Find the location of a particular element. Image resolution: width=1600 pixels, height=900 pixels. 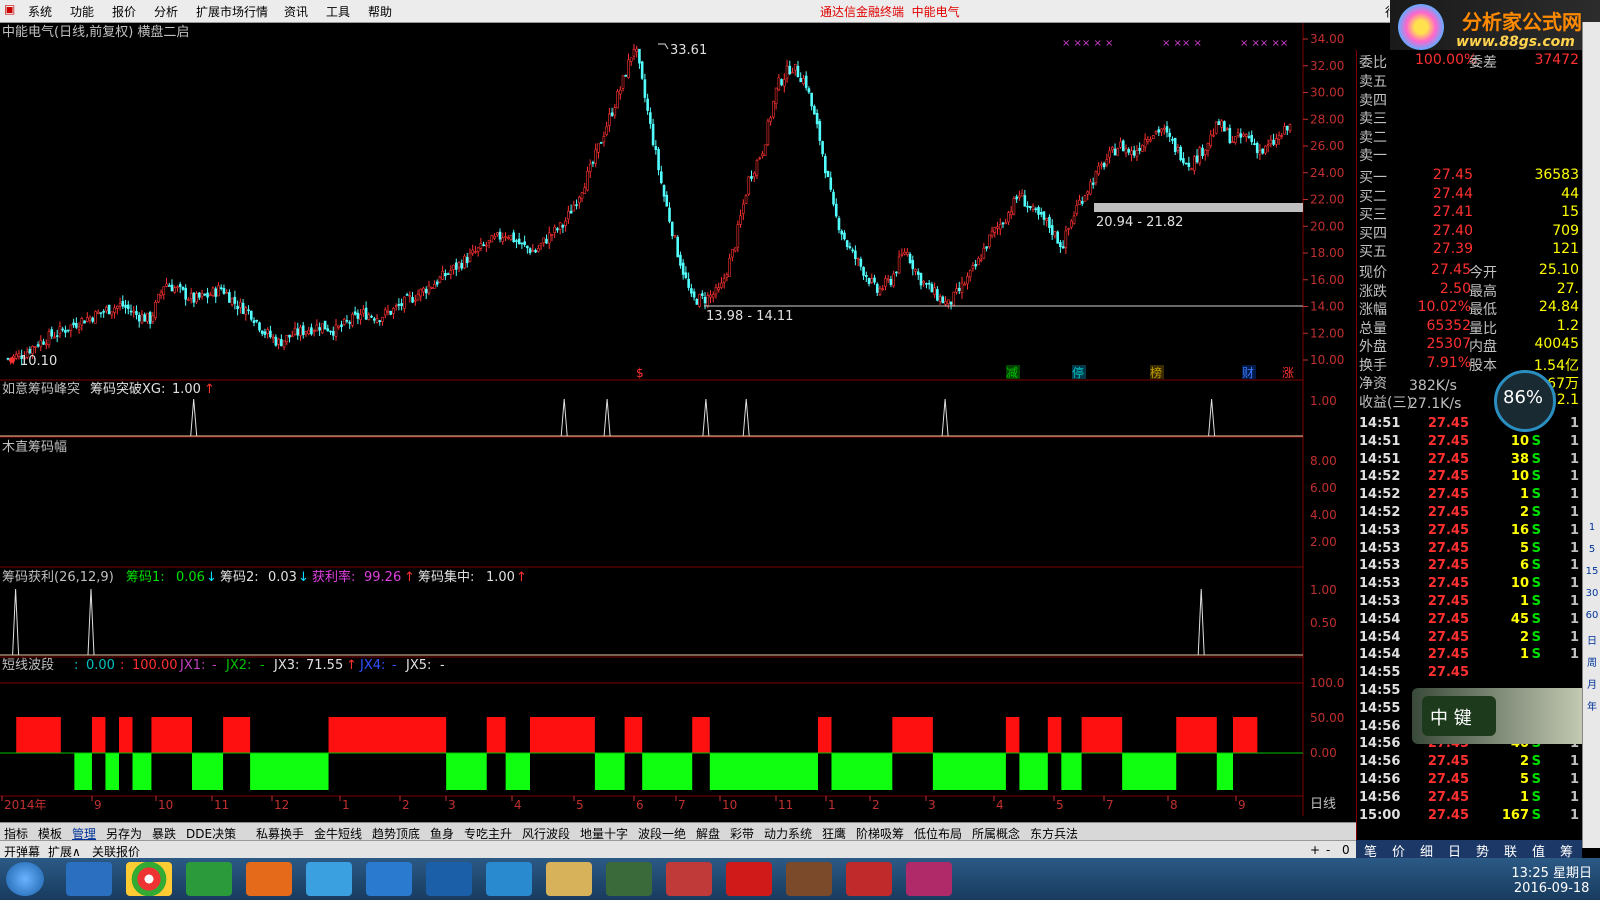

period-button: 15 is located at coordinates (1592, 572).